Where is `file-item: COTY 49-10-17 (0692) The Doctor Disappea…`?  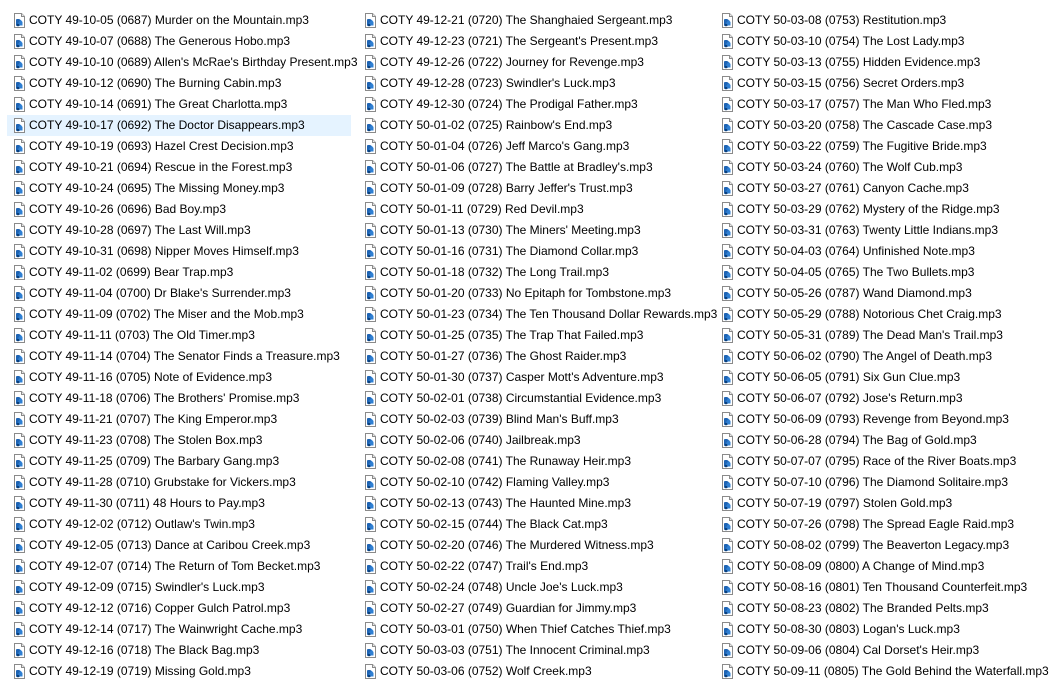 file-item: COTY 49-10-17 (0692) The Doctor Disappea… is located at coordinates (179, 125).